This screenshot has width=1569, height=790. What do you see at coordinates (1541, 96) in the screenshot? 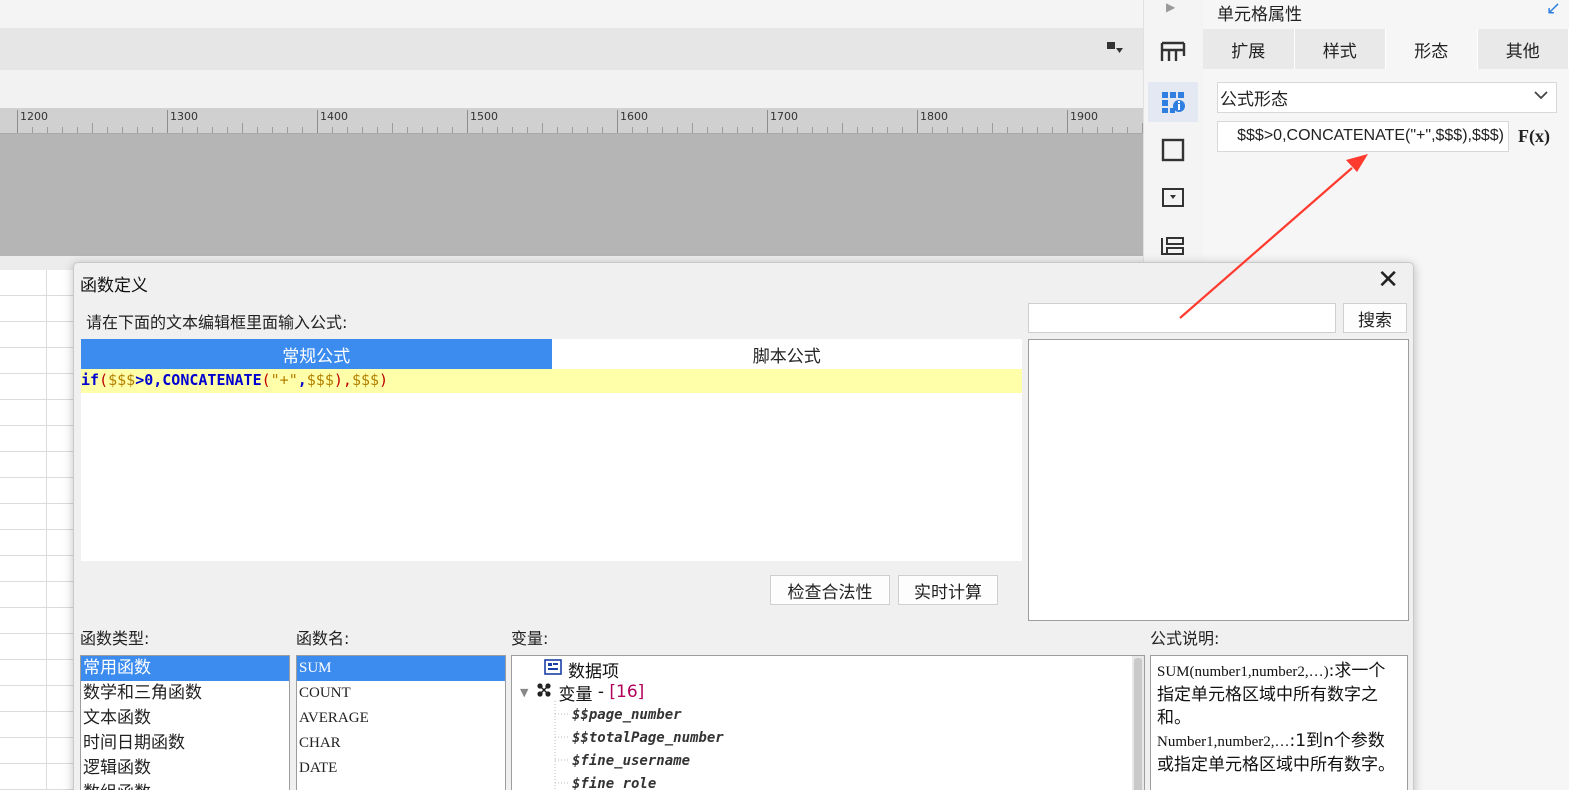
I see `chevron-down-icon` at bounding box center [1541, 96].